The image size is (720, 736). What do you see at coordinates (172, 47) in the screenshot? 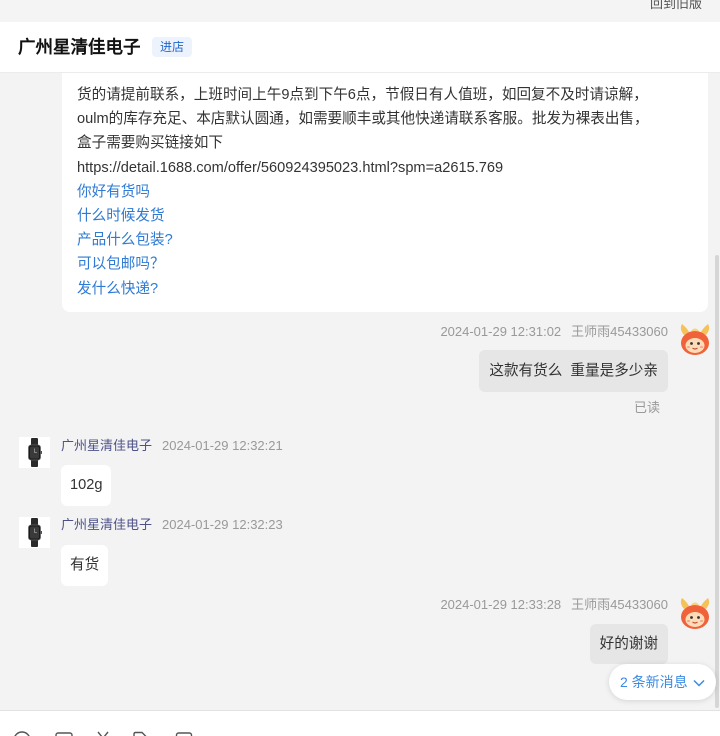
I see `enter-shop-button: 进店` at bounding box center [172, 47].